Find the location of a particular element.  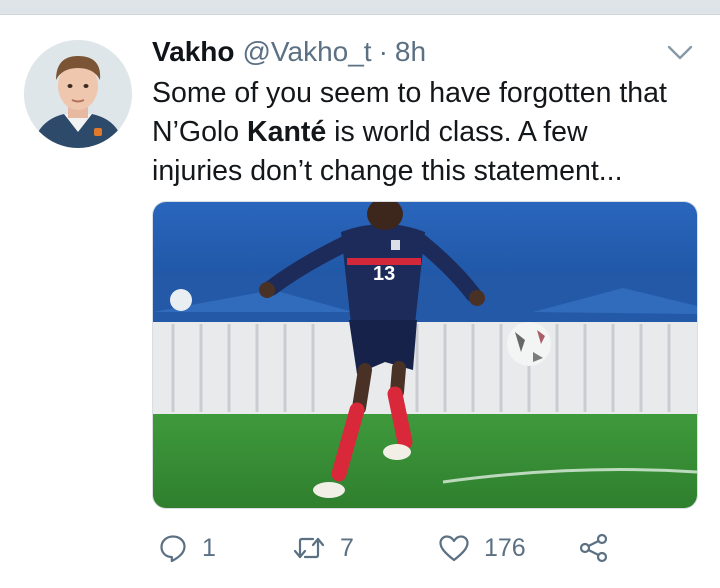

jersey-number: 13 is located at coordinates (384, 274).